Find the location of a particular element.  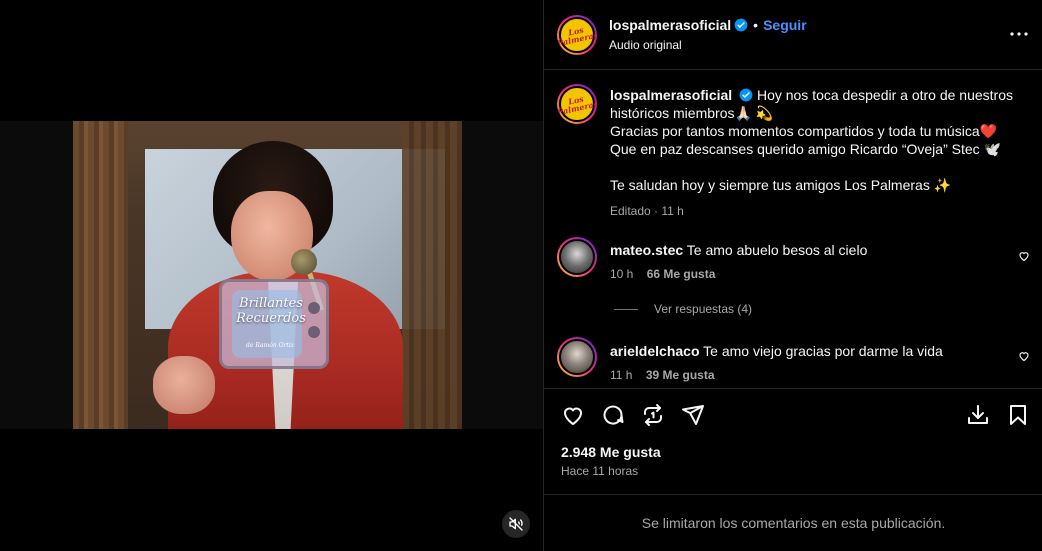

comment-text: Te amo viejo gracias por darme la vida is located at coordinates (823, 351).